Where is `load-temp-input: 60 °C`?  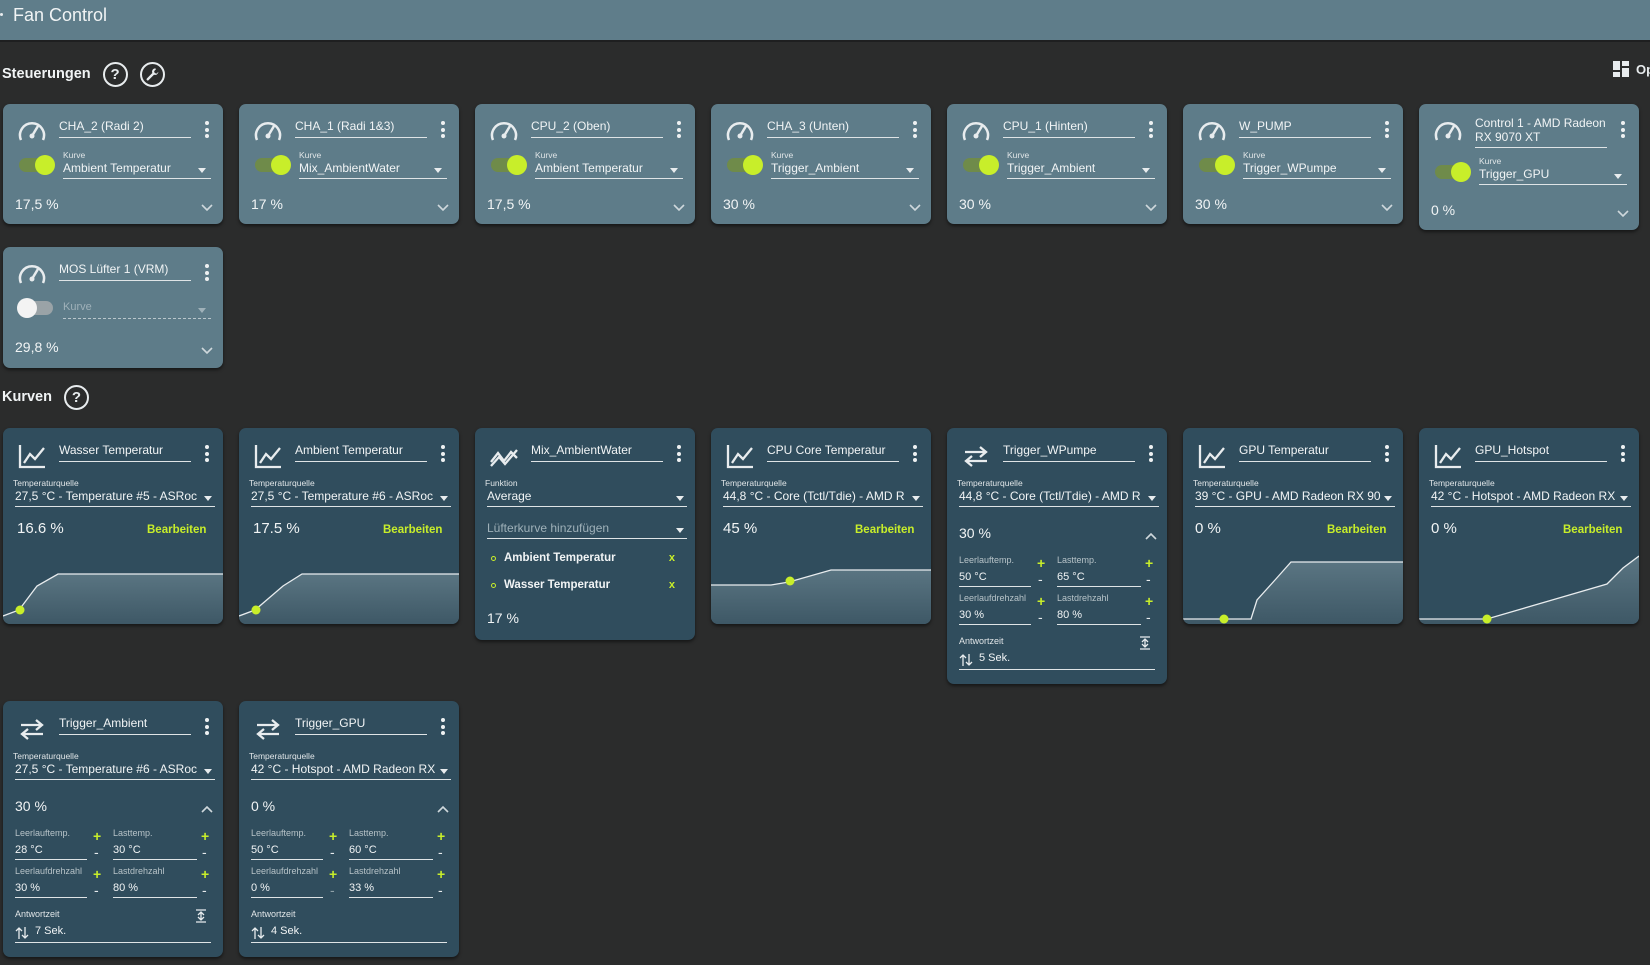 load-temp-input: 60 °C is located at coordinates (391, 852).